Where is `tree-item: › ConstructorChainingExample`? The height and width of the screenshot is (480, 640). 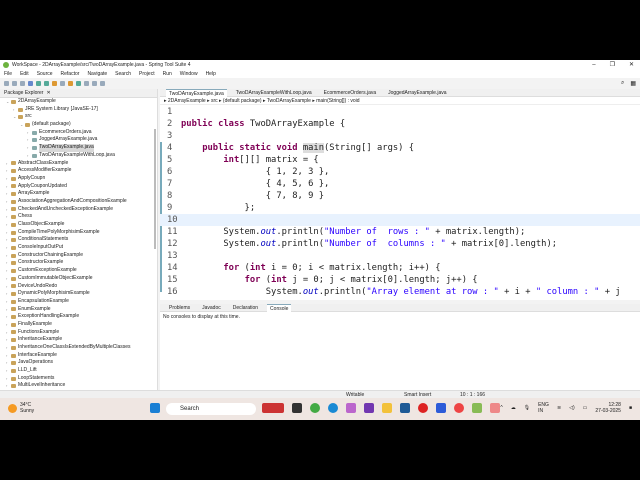 tree-item: › ConstructorChainingExample is located at coordinates (78, 256).